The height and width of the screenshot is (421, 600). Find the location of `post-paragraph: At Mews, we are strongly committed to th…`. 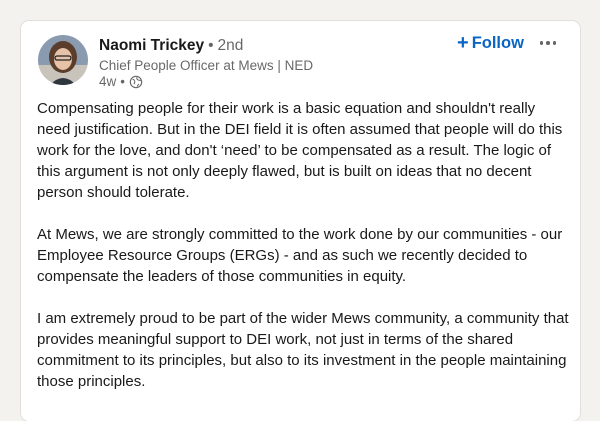

post-paragraph: At Mews, we are strongly committed to th… is located at coordinates (300, 255).